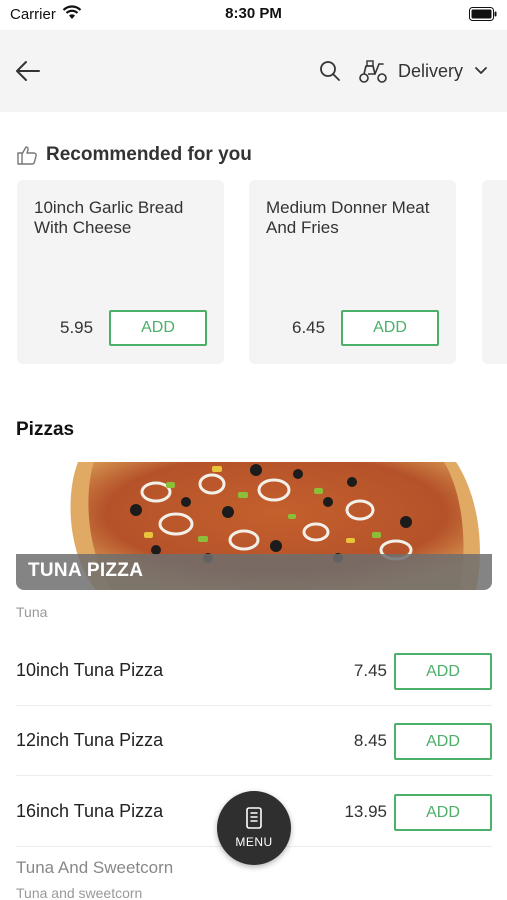 The width and height of the screenshot is (507, 900). I want to click on menu-item-row: 10inch Tuna Pizza 7.45 ADD, so click(254, 671).